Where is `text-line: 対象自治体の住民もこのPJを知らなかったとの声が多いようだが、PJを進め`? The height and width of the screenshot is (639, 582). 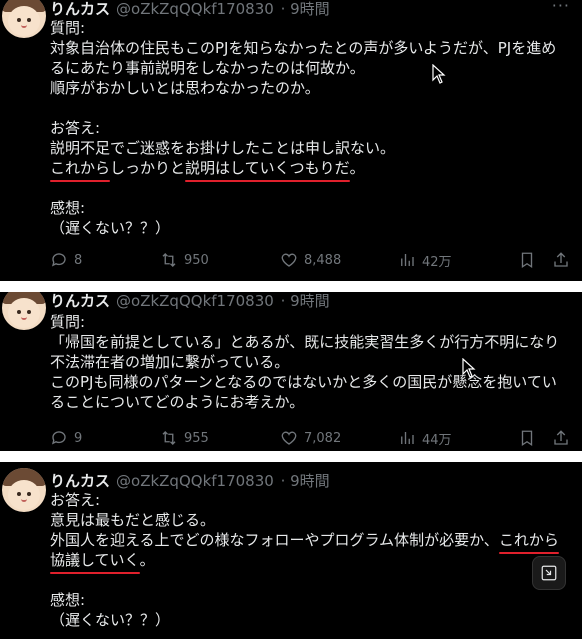 text-line: 対象自治体の住民もこのPJを知らなかったとの声が多いようだが、PJを進め is located at coordinates (303, 48).